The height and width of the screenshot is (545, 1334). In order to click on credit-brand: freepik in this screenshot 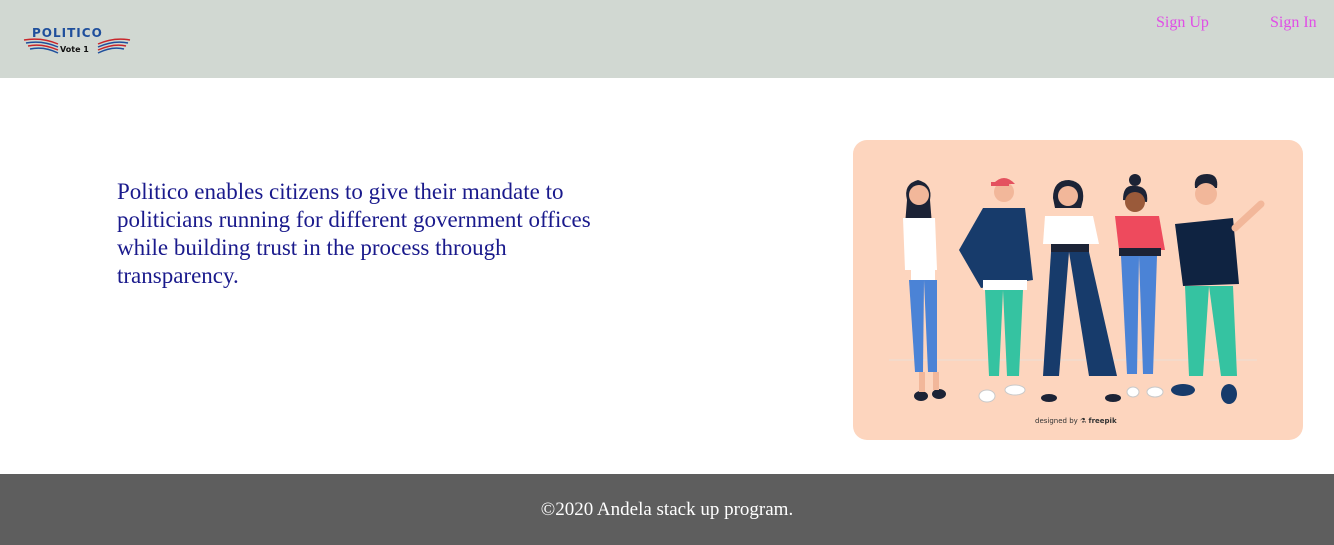, I will do `click(1102, 421)`.